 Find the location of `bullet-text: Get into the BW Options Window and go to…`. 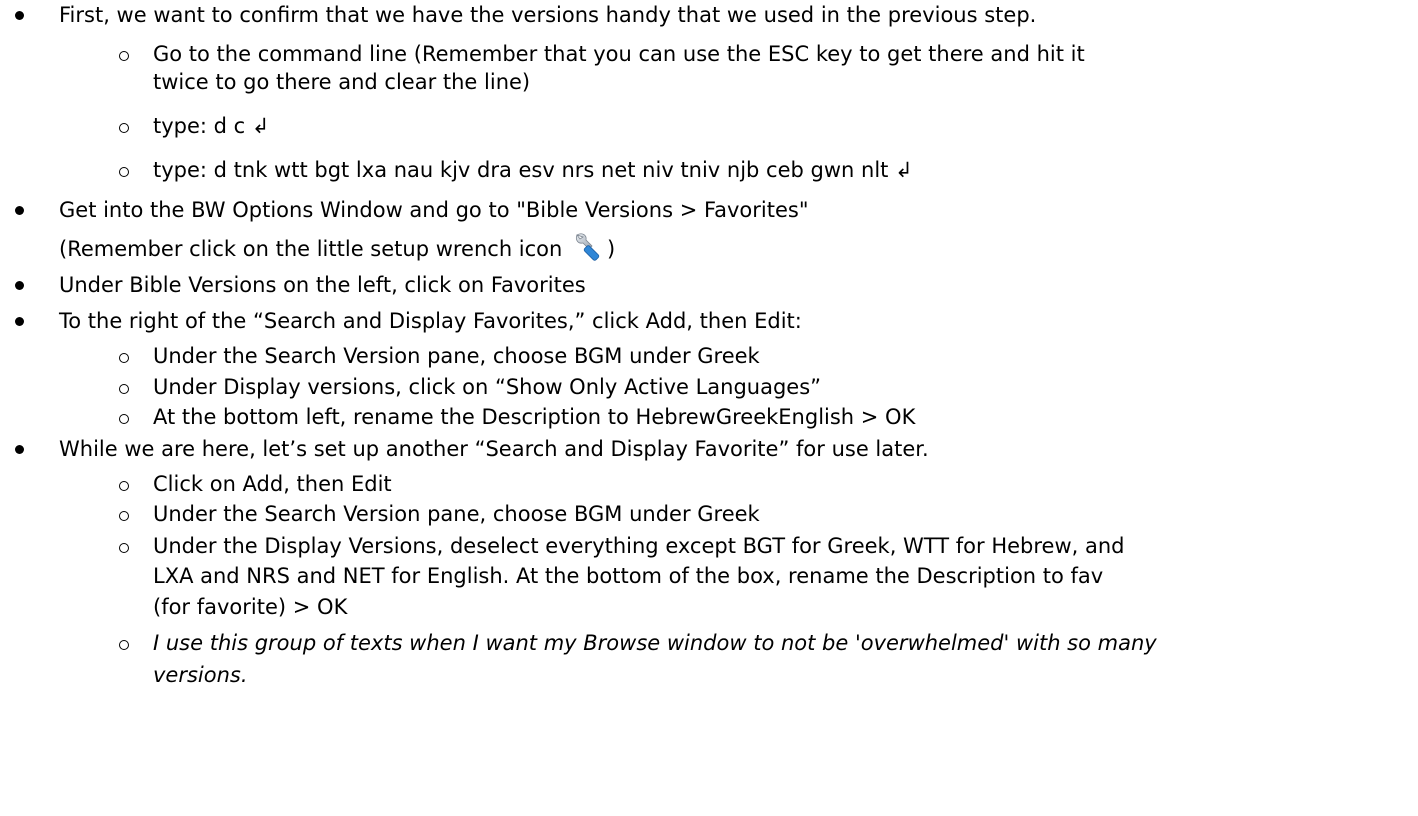

bullet-text: Get into the BW Options Window and go to… is located at coordinates (434, 210).